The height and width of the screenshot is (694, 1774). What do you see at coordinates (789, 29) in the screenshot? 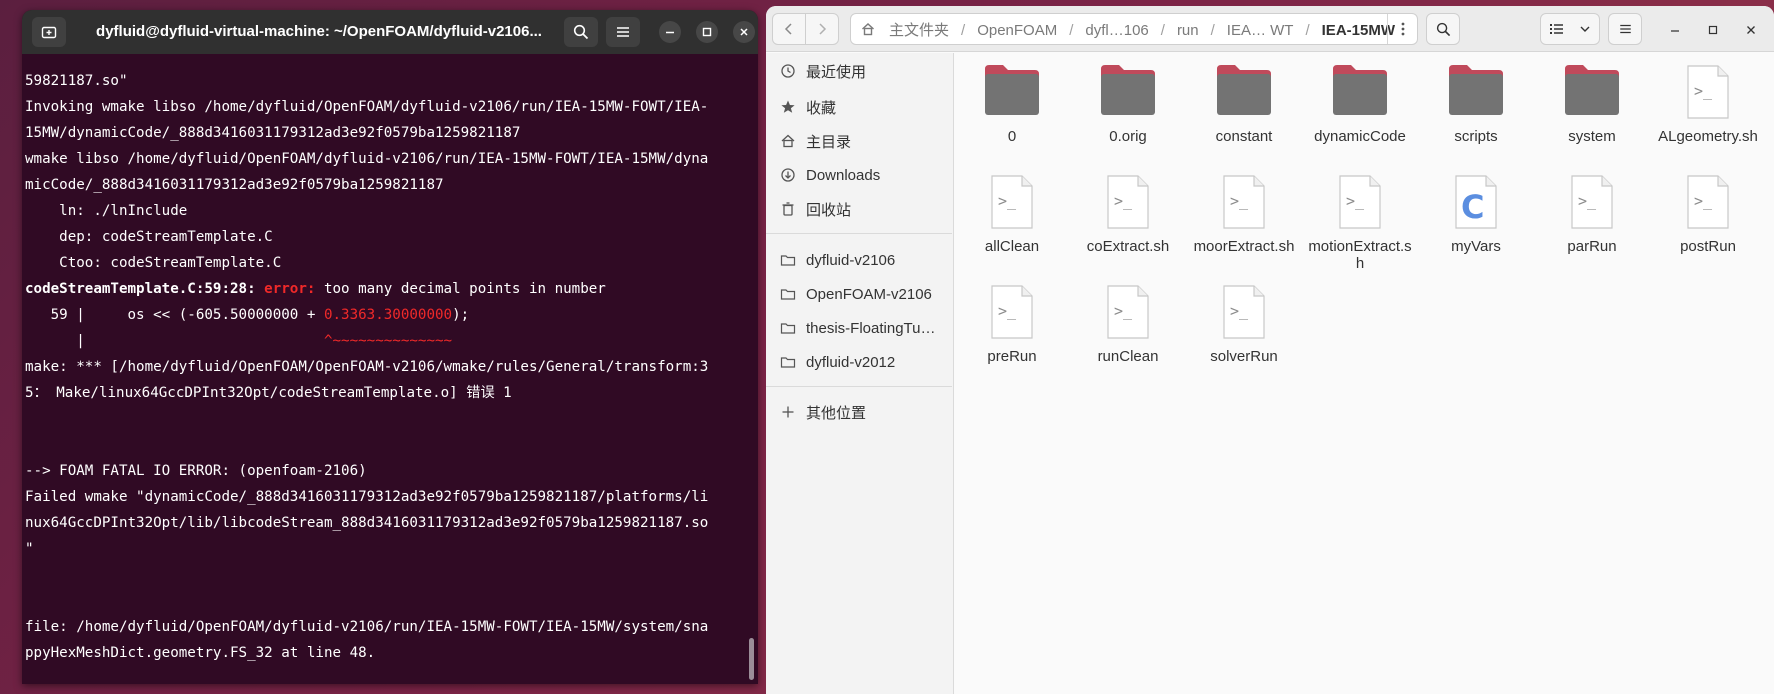
I see `back-button` at bounding box center [789, 29].